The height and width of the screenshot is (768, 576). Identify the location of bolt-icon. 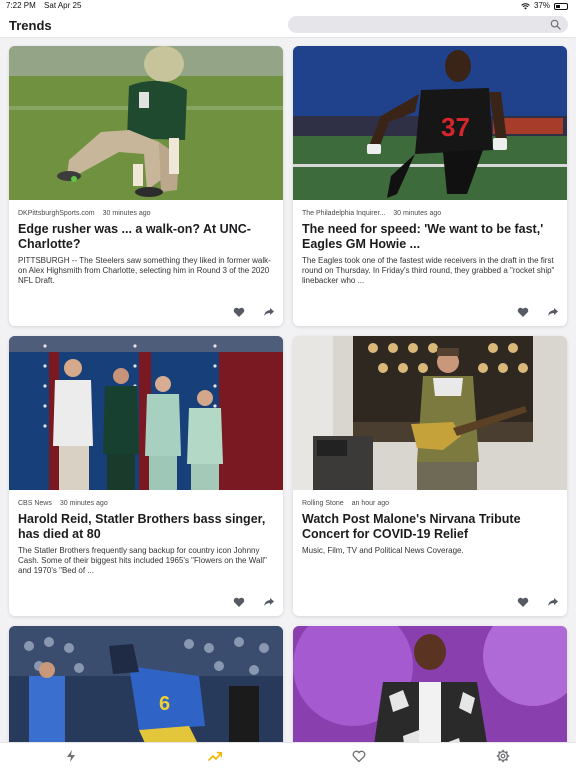
(71, 756).